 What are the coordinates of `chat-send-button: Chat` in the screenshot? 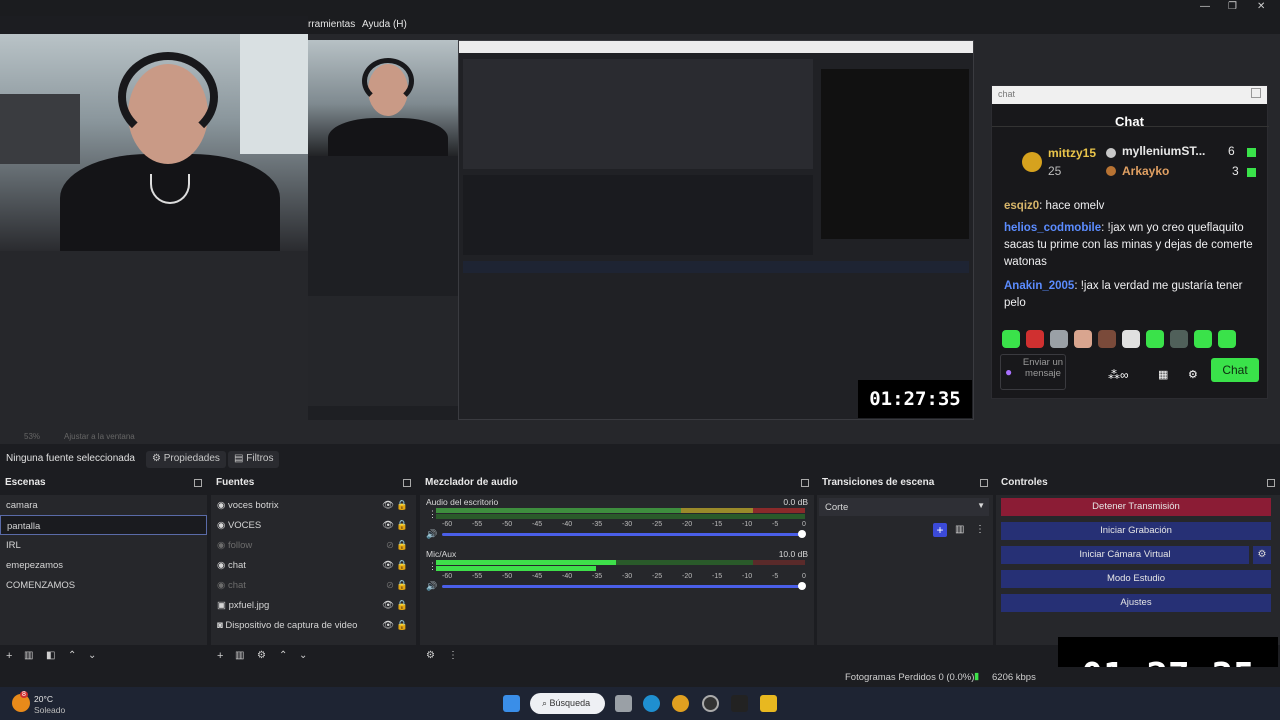 It's located at (1235, 370).